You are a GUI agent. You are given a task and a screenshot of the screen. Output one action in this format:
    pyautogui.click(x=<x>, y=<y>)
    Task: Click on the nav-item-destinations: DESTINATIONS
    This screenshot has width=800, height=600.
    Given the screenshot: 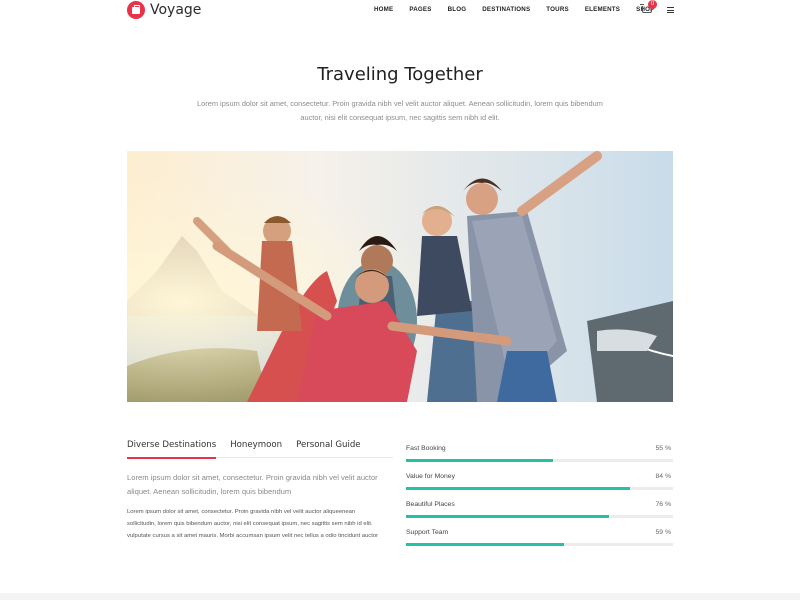 What is the action you would take?
    pyautogui.click(x=506, y=9)
    